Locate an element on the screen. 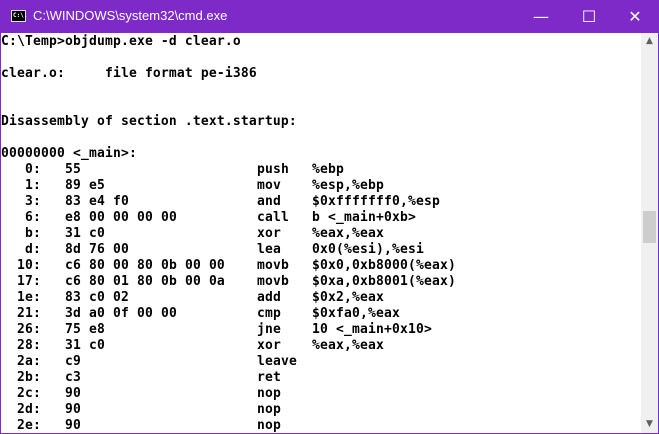 The height and width of the screenshot is (434, 659). opcode-bytes: 75 e8 is located at coordinates (85, 329).